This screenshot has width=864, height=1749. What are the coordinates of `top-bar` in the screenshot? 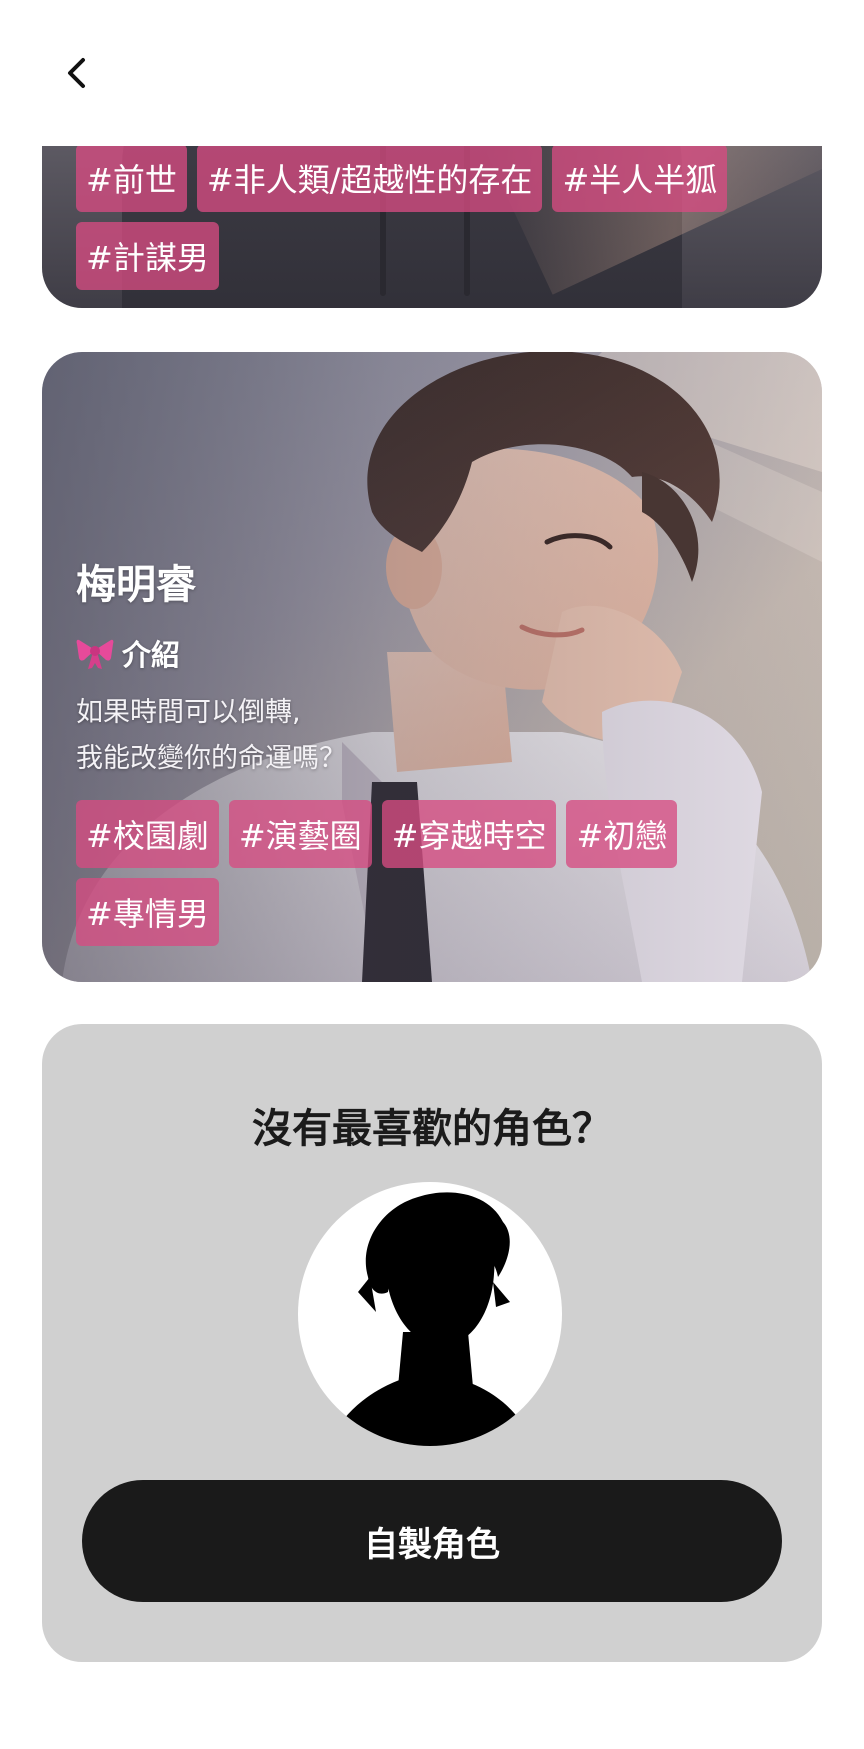 It's located at (432, 73).